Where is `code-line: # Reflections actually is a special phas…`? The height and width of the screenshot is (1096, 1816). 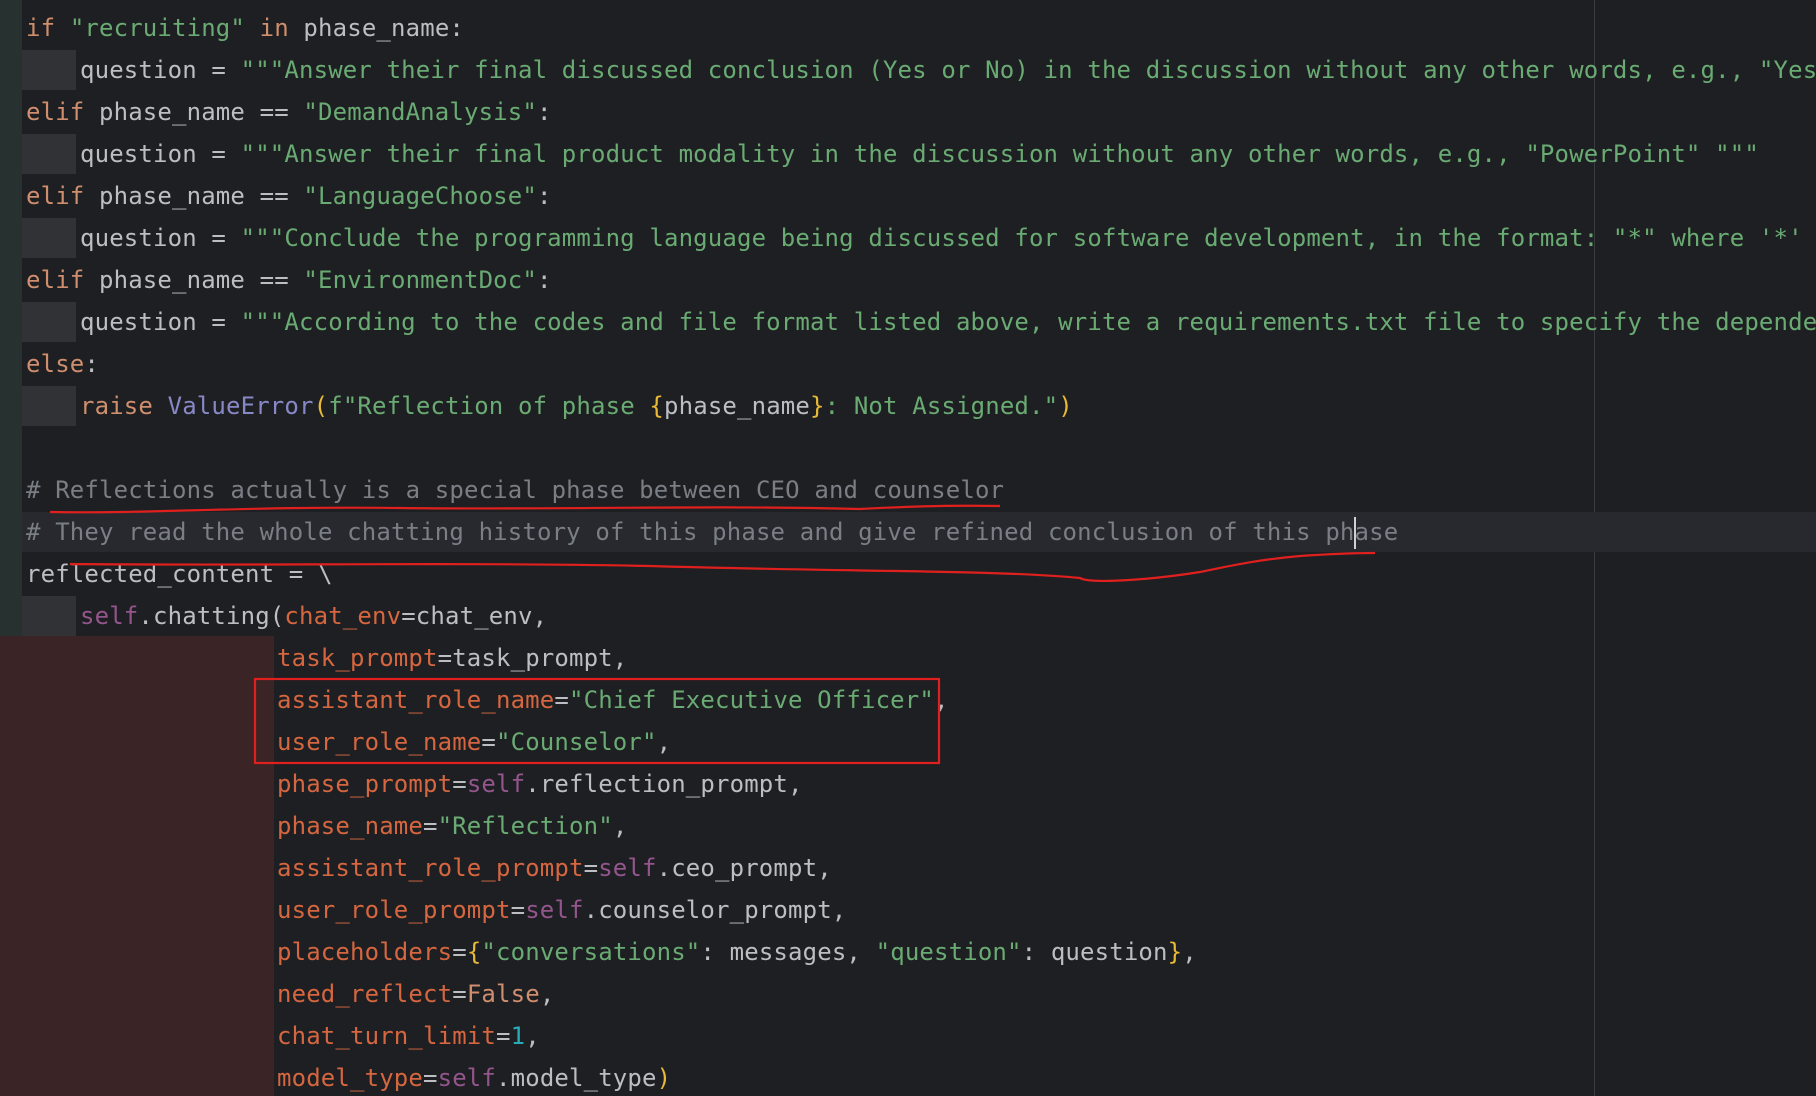 code-line: # Reflections actually is a special phas… is located at coordinates (515, 490).